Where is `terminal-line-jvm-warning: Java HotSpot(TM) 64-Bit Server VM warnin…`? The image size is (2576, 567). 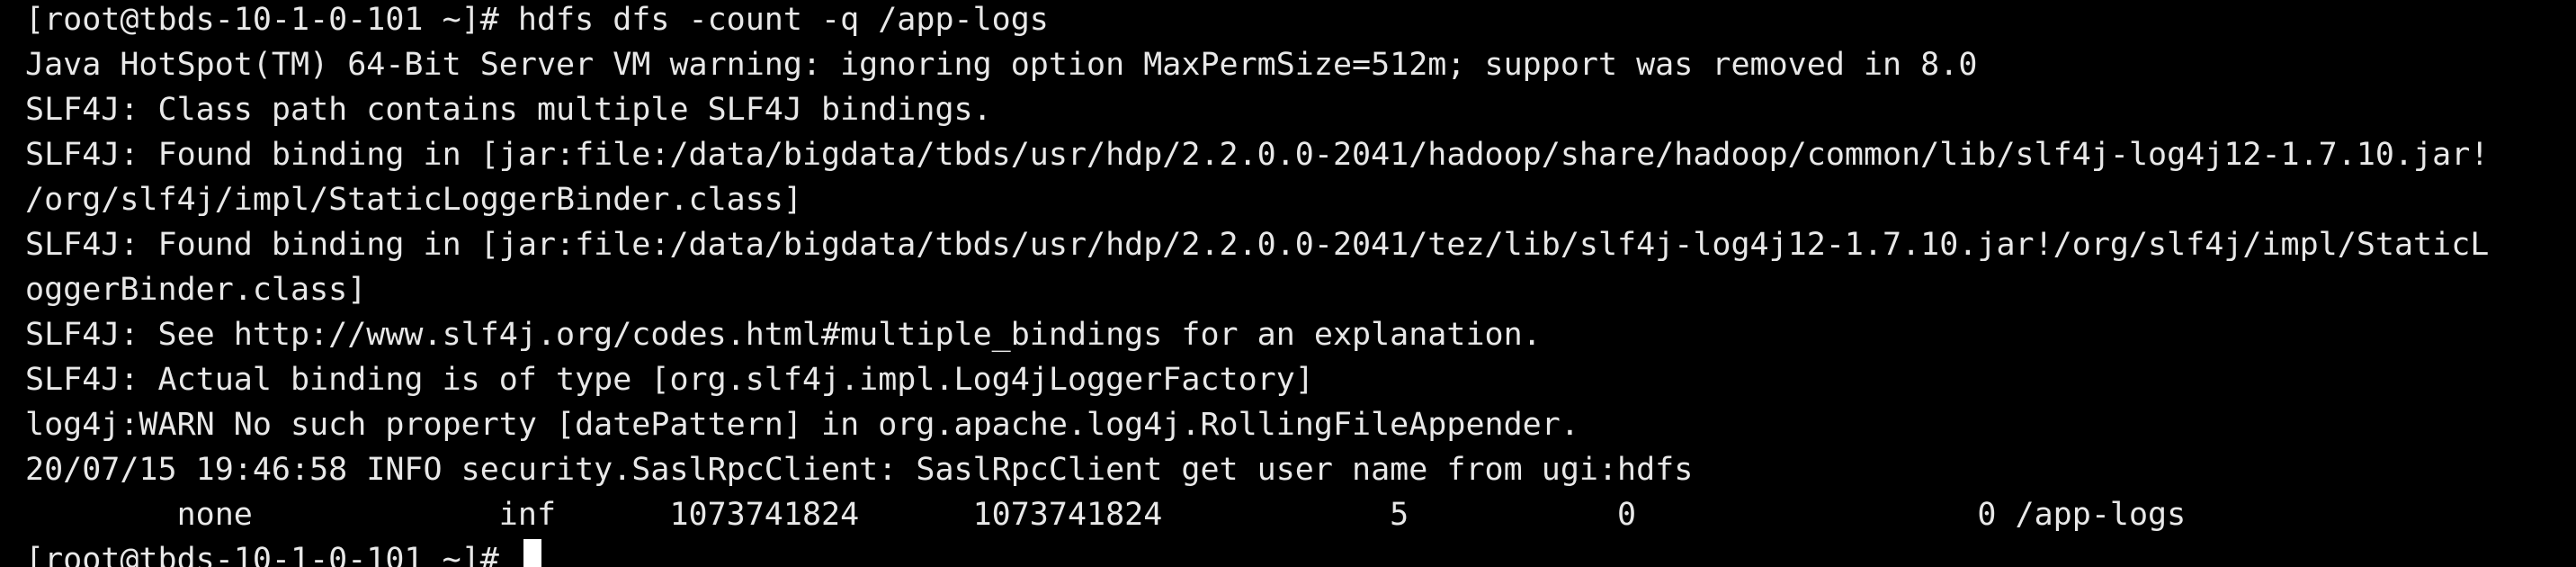 terminal-line-jvm-warning: Java HotSpot(TM) 64-Bit Server VM warnin… is located at coordinates (1001, 65).